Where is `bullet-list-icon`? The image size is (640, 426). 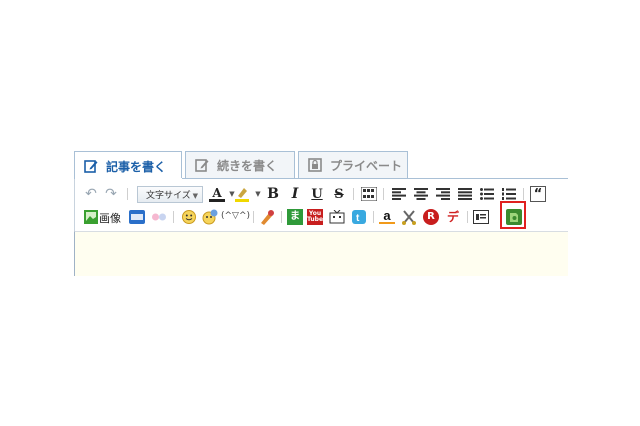
bullet-list-icon is located at coordinates (487, 194).